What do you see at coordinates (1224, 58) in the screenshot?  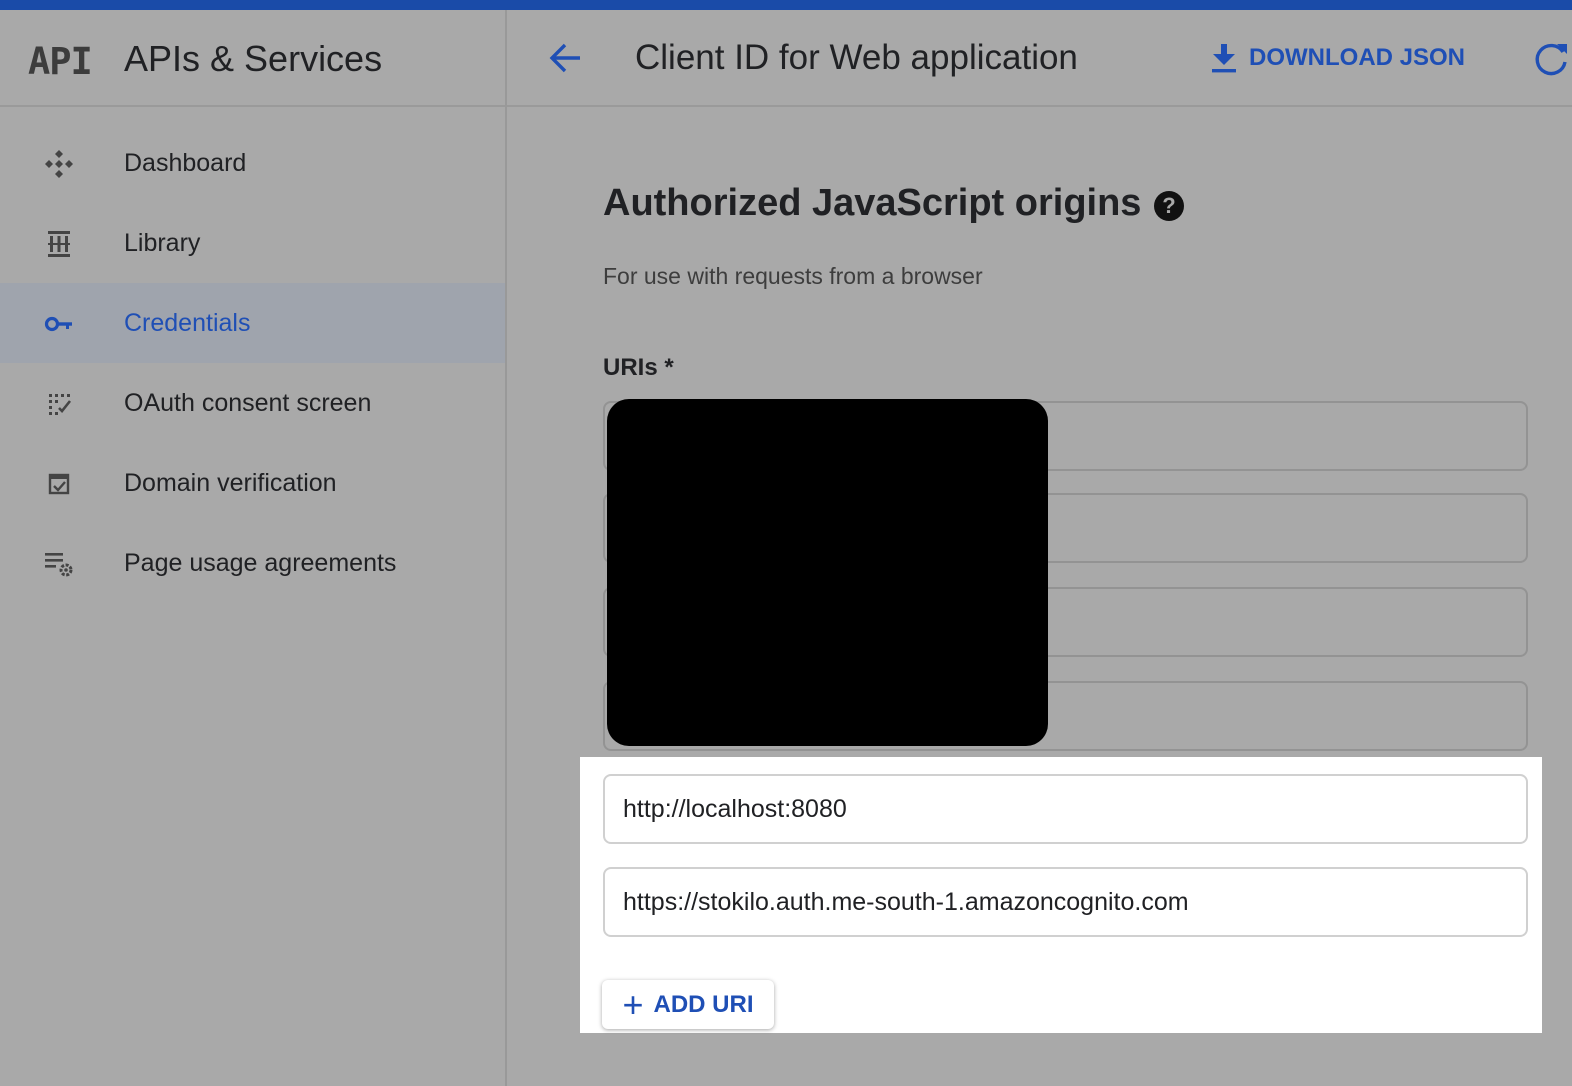 I see `download-icon` at bounding box center [1224, 58].